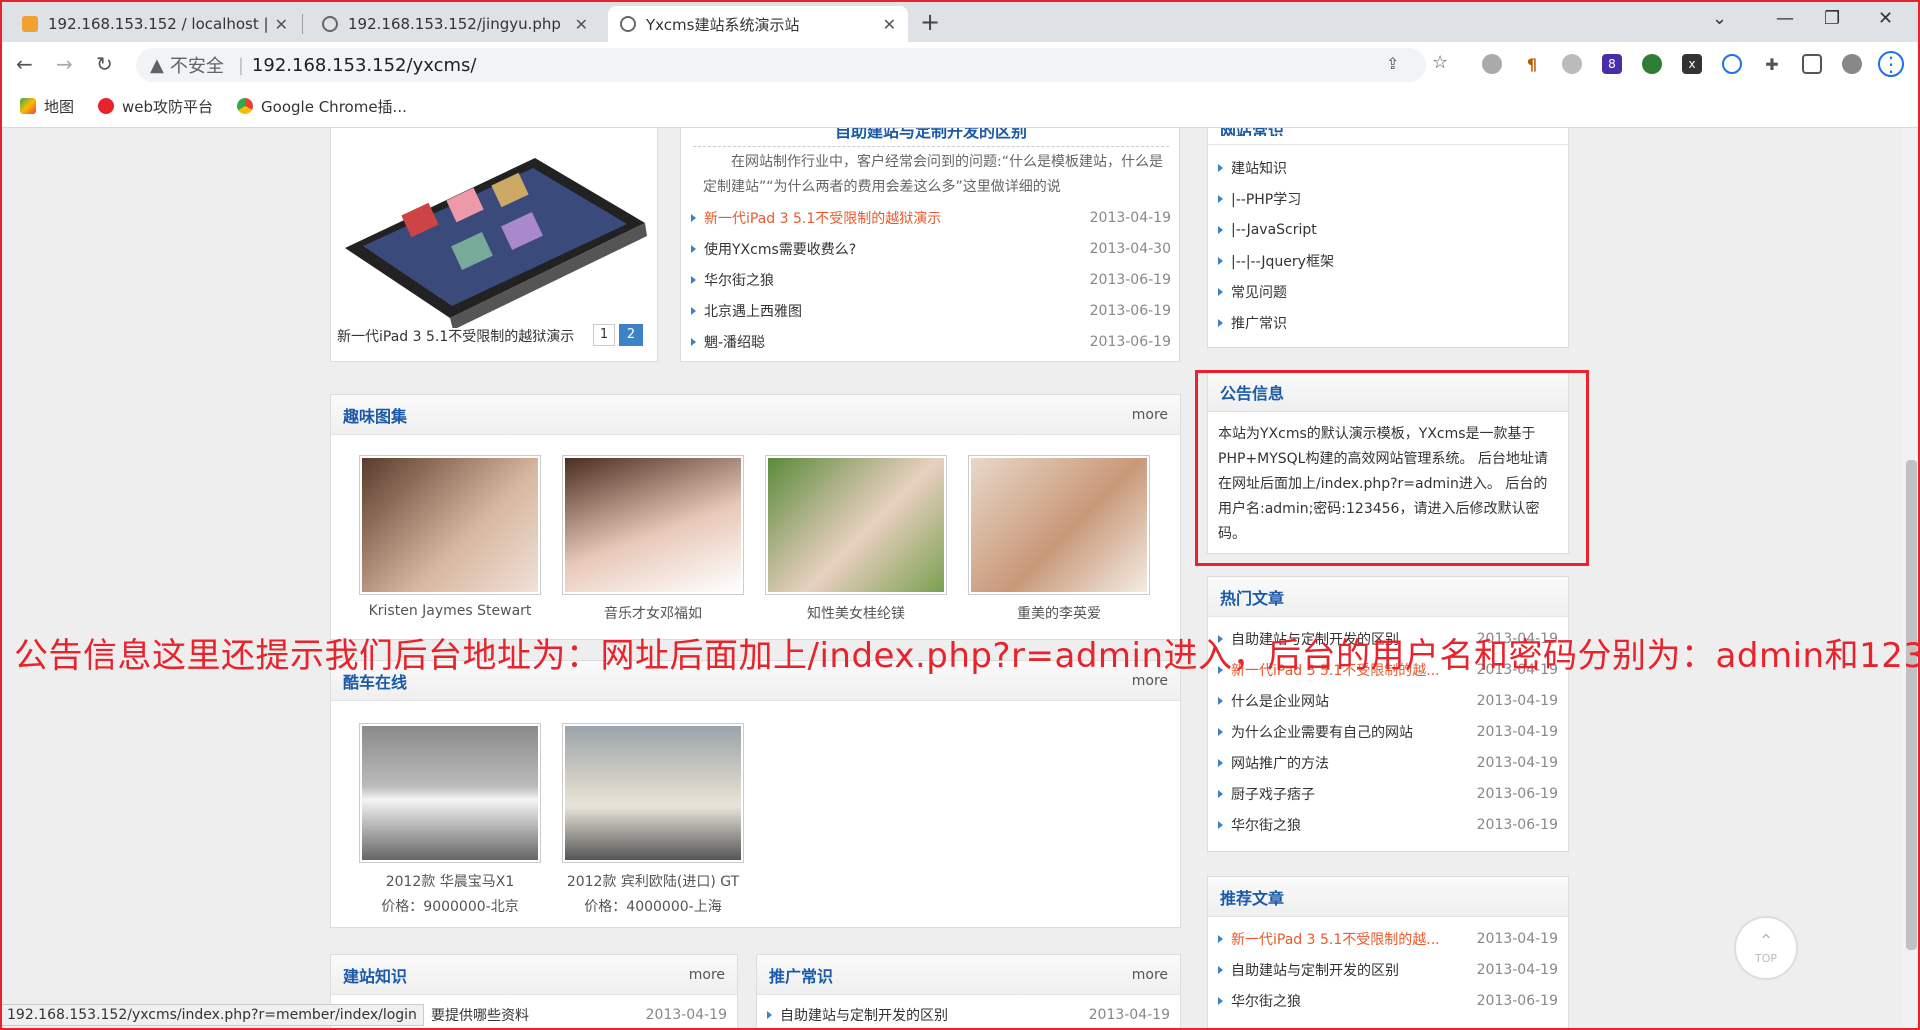  Describe the element at coordinates (28, 106) in the screenshot. I see `map-icon` at that location.